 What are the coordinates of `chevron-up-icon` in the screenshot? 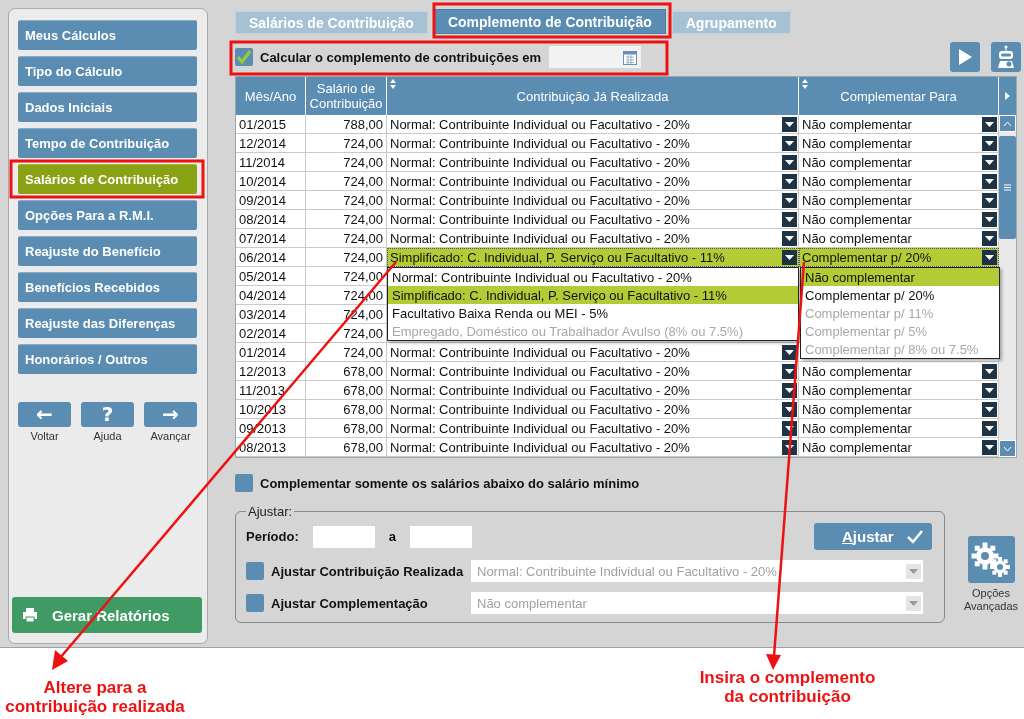 It's located at (1007, 123).